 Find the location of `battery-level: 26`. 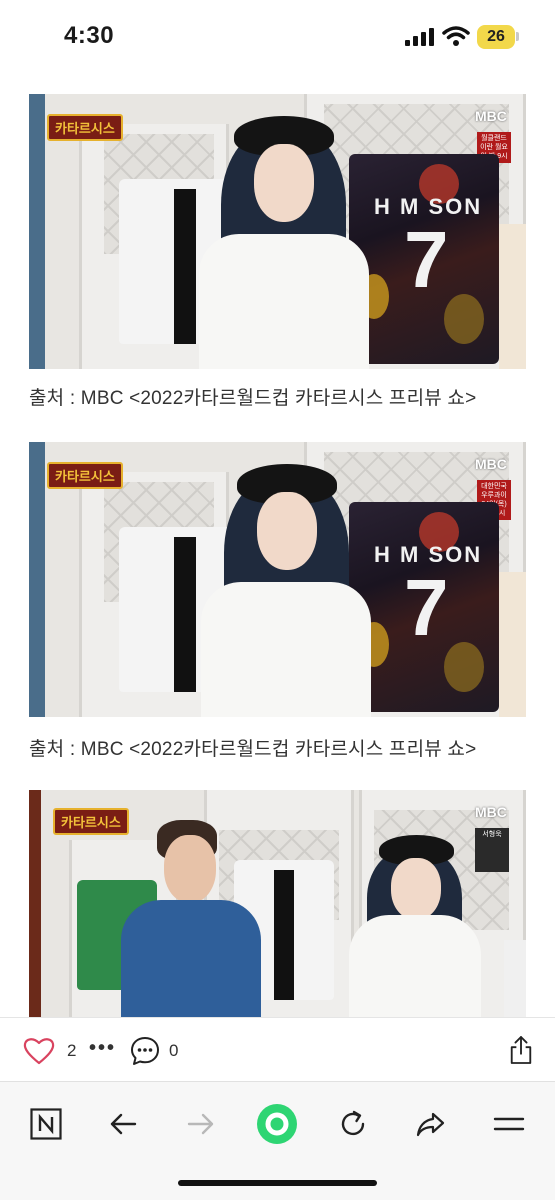

battery-level: 26 is located at coordinates (496, 37).